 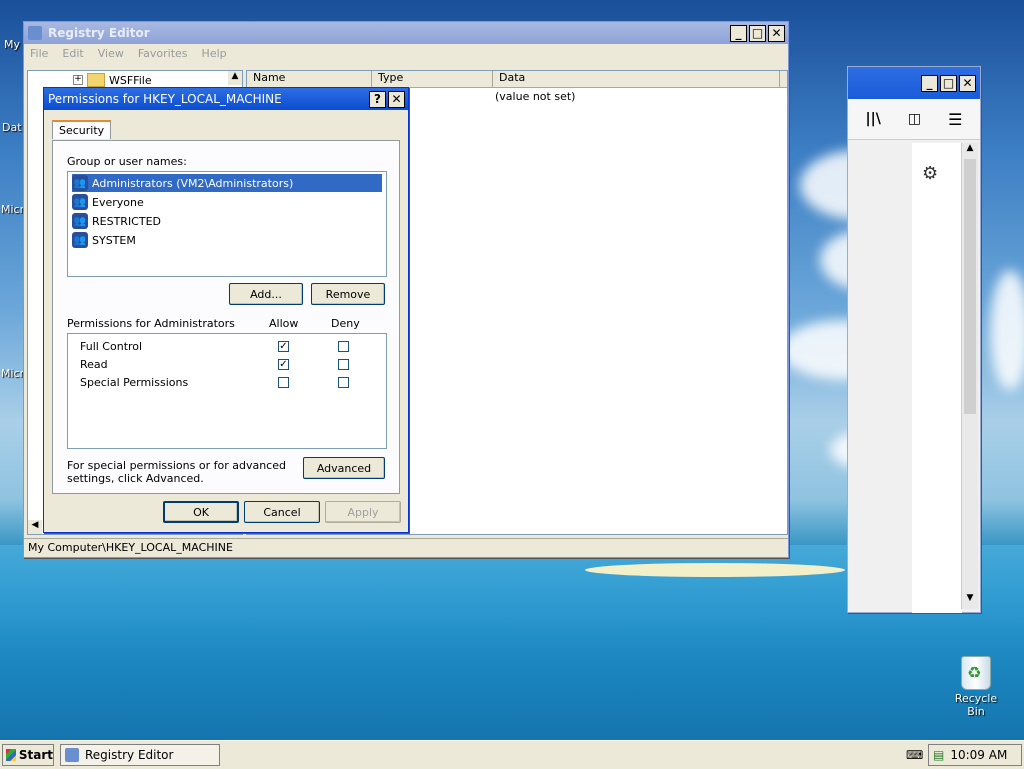 I want to click on user-name: RESTRICTED, so click(x=127, y=221).